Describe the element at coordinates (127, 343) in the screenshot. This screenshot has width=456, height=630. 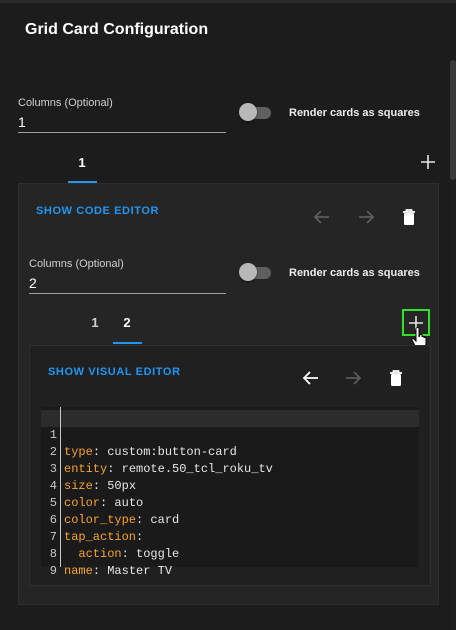
I see `inner-tab-indicator` at that location.